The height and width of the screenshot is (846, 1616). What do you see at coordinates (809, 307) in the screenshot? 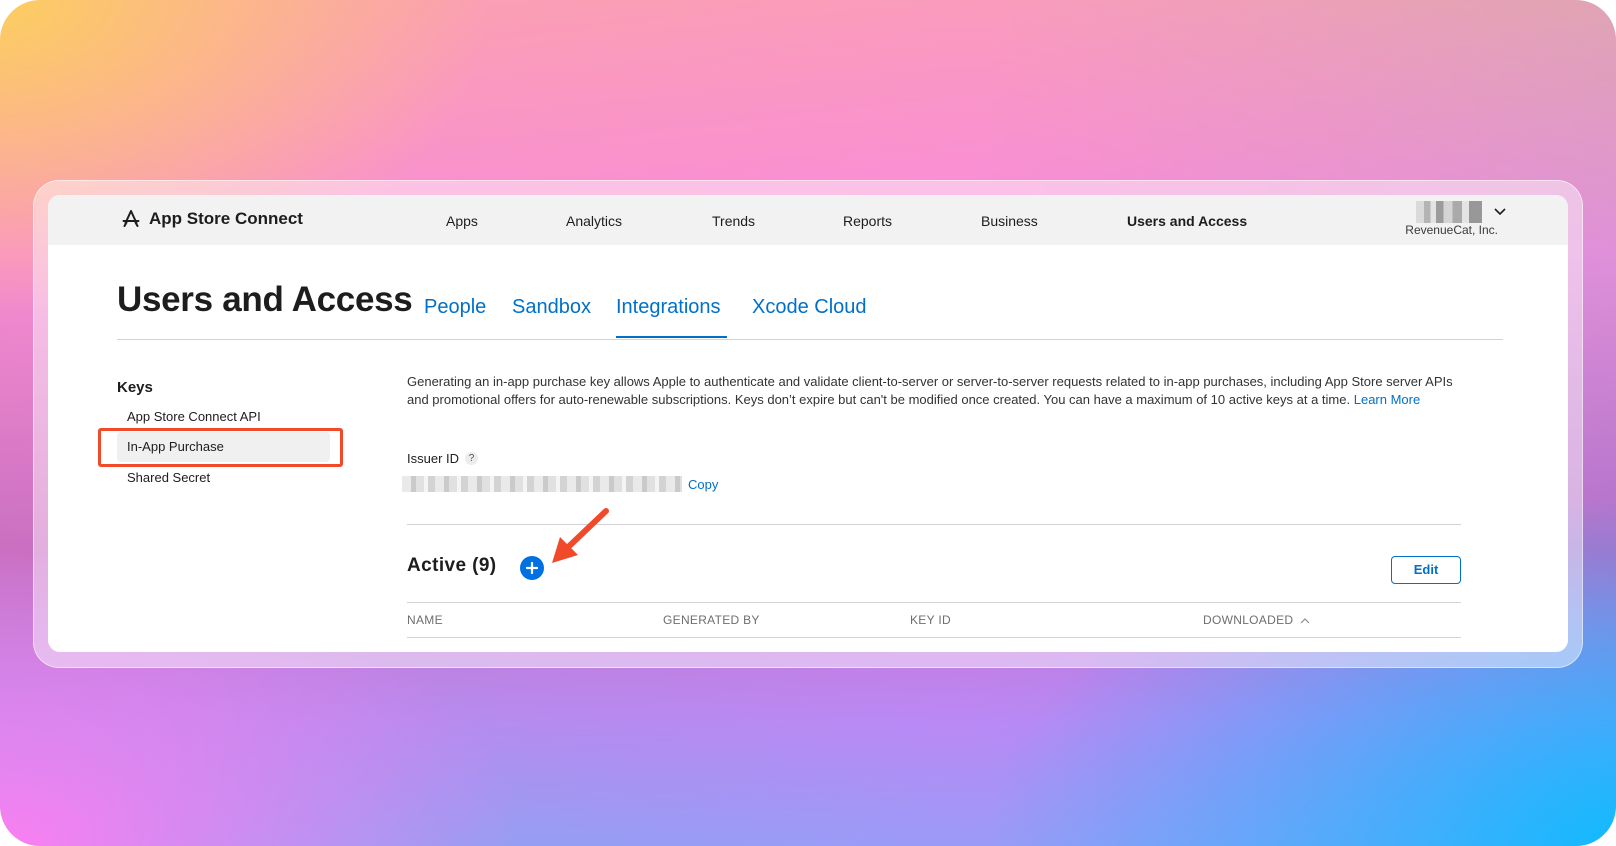
I see `tab-xcode-cloud: Xcode Cloud` at bounding box center [809, 307].